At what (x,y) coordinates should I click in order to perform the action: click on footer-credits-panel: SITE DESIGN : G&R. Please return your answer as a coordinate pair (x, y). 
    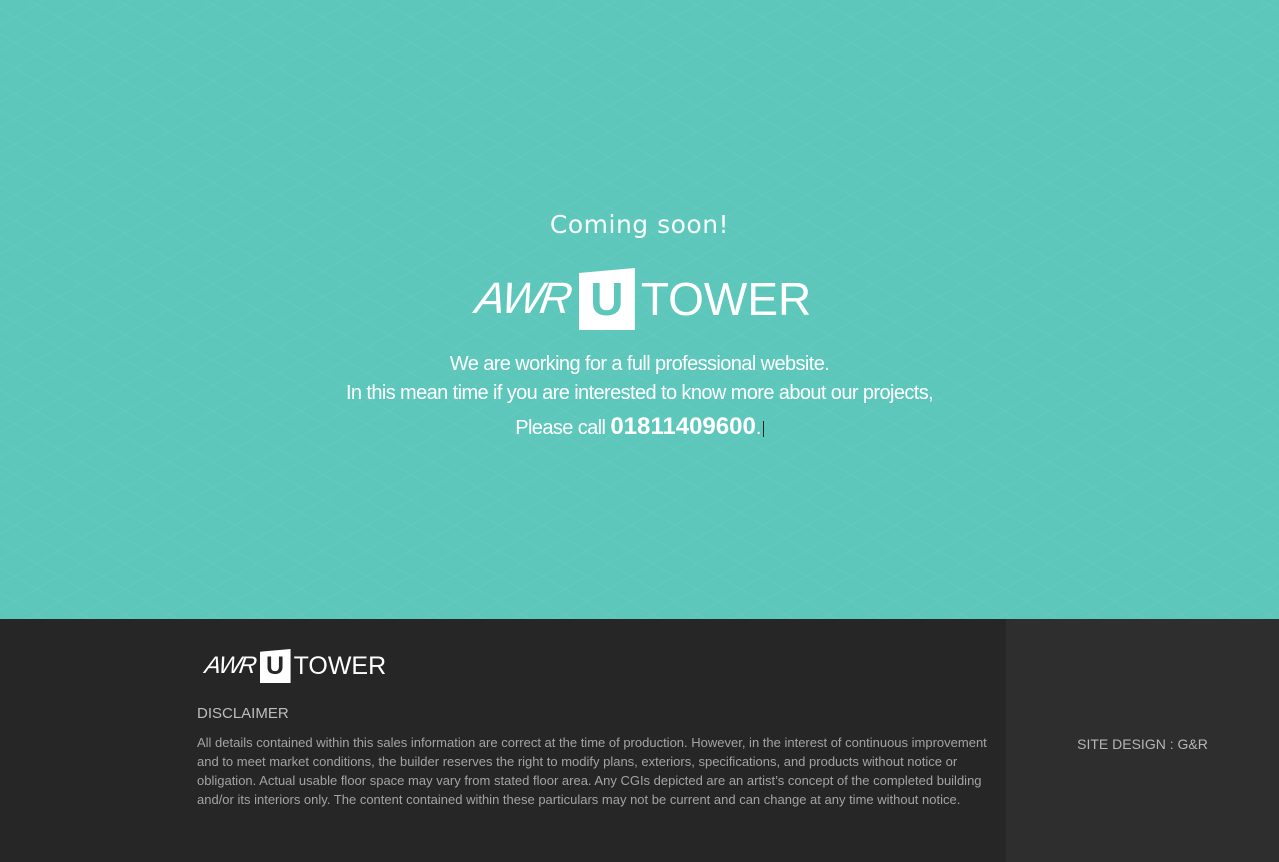
    Looking at the image, I should click on (1142, 740).